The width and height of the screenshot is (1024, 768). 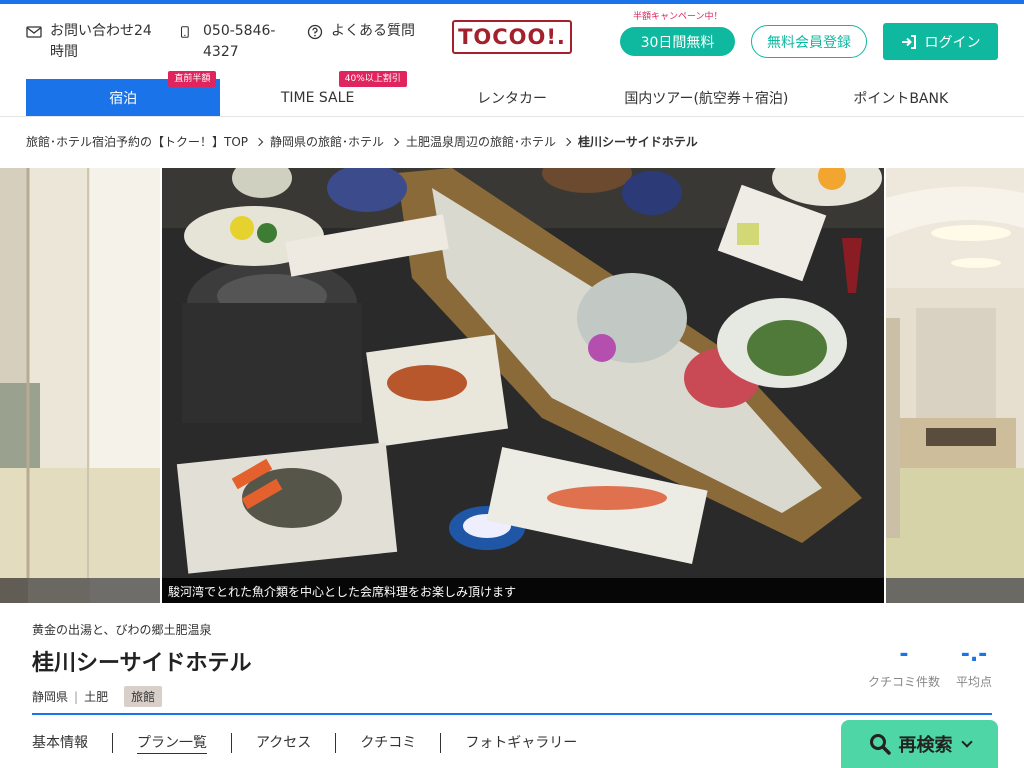 What do you see at coordinates (678, 17) in the screenshot?
I see `campaign-note: 半額キャンペーン中！` at bounding box center [678, 17].